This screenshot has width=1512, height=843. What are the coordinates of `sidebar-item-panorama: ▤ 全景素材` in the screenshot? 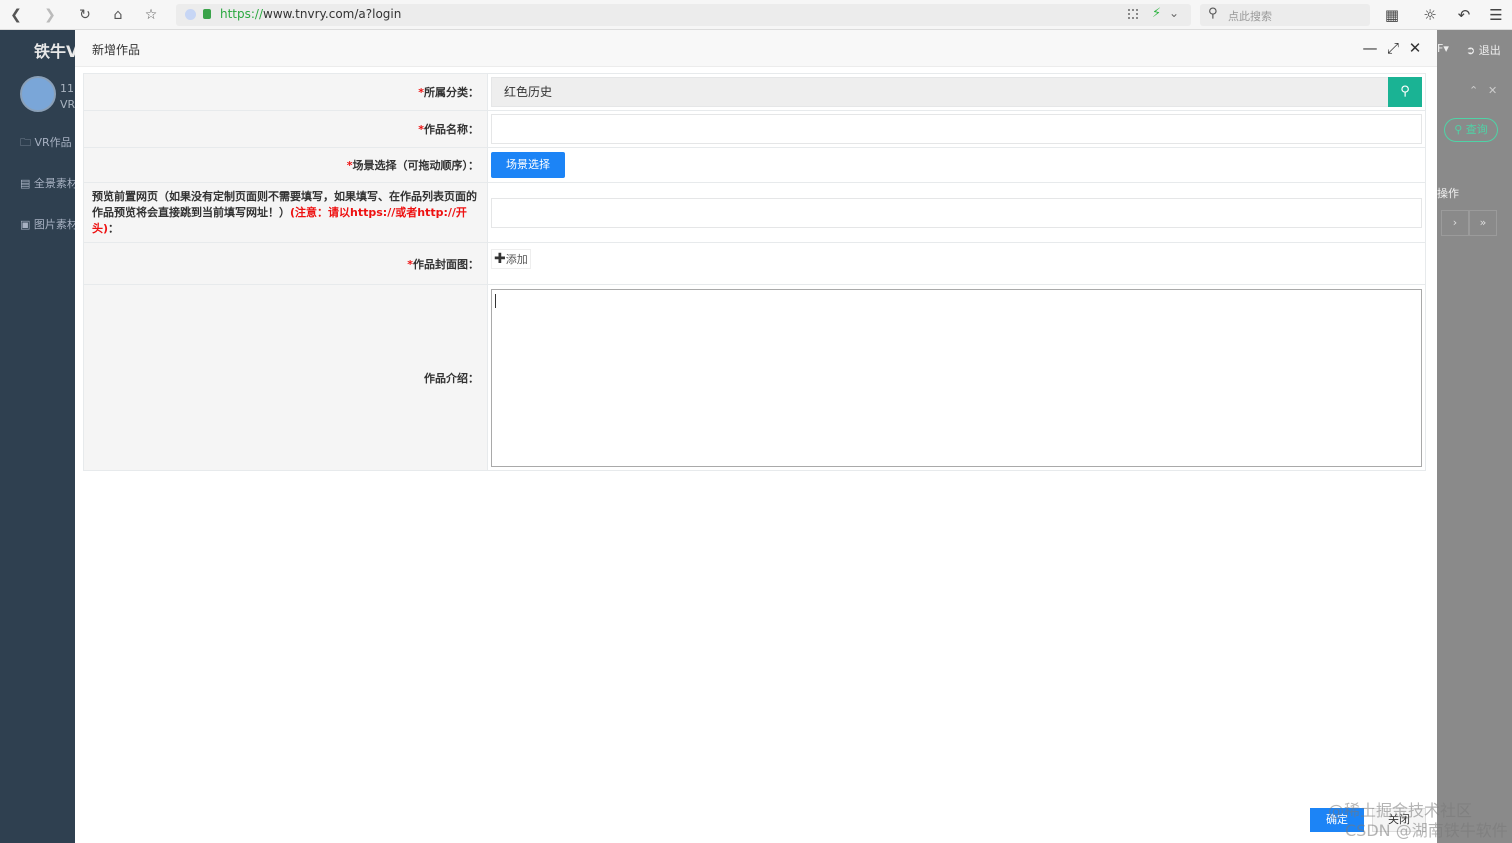 It's located at (47, 183).